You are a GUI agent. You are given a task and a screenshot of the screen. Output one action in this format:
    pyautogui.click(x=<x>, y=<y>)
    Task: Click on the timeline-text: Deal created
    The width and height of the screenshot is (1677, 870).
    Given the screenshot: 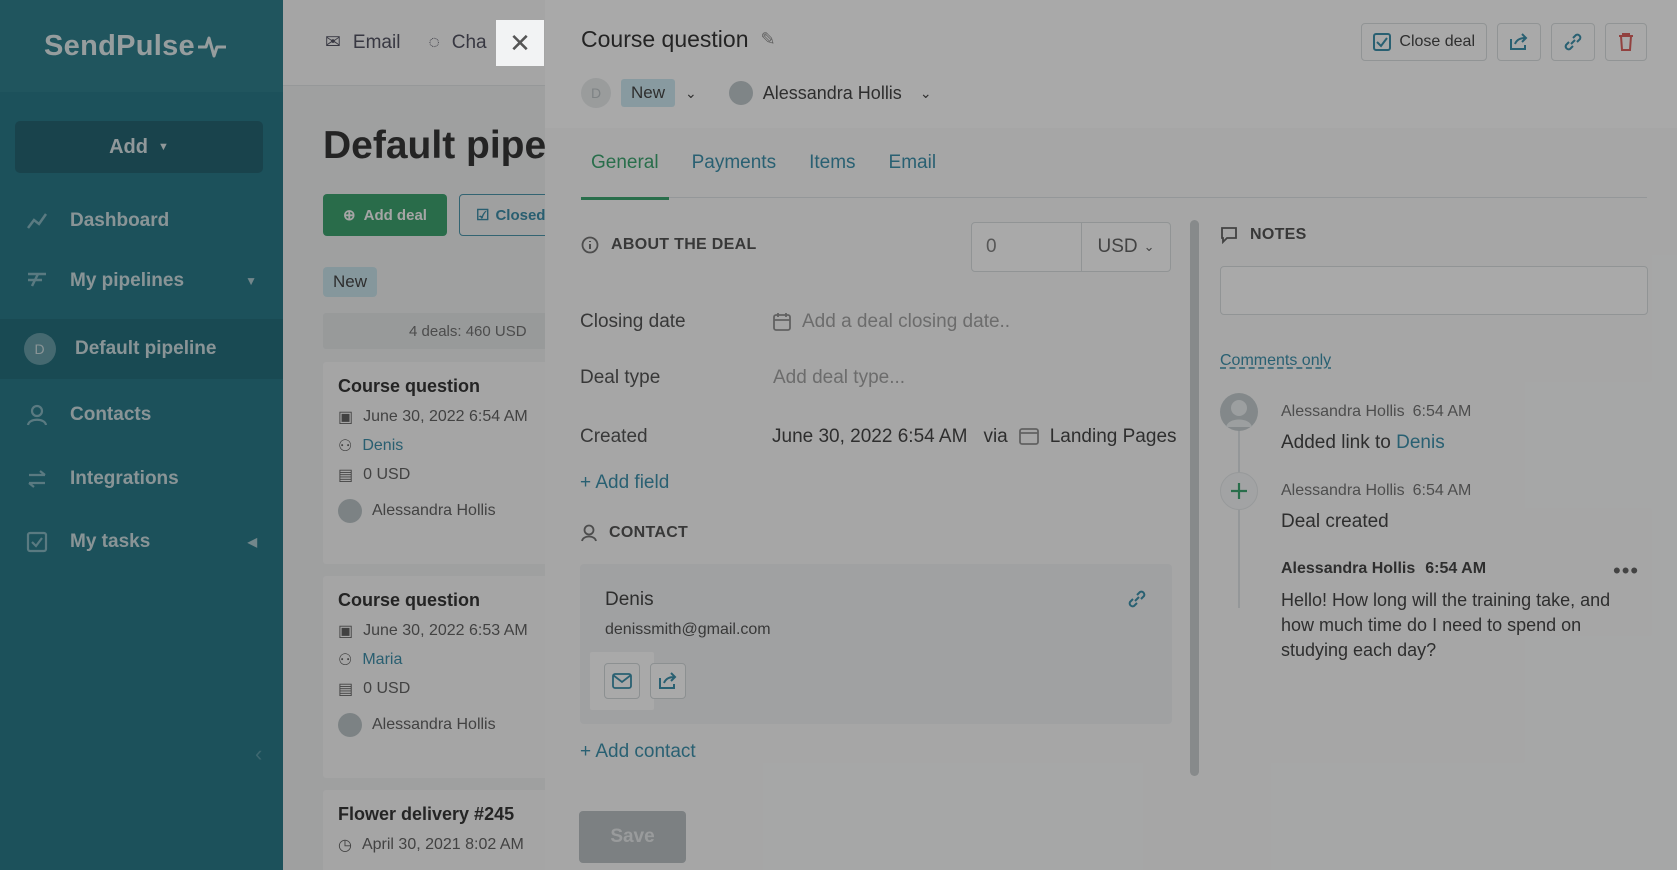 What is the action you would take?
    pyautogui.click(x=1335, y=521)
    